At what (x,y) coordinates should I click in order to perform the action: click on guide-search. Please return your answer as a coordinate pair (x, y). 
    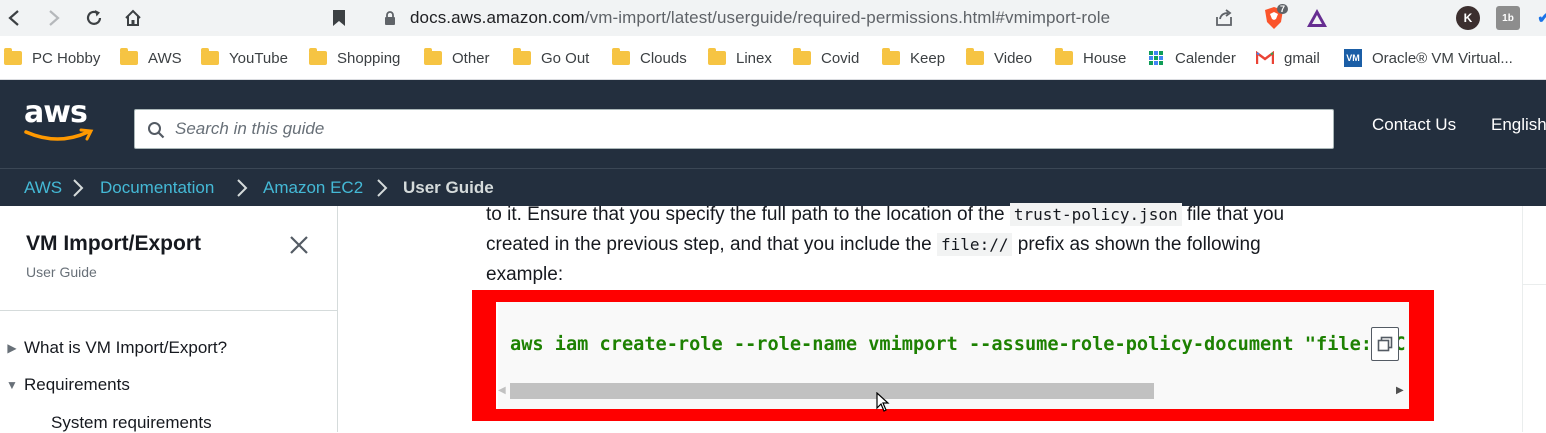
    Looking at the image, I should click on (734, 129).